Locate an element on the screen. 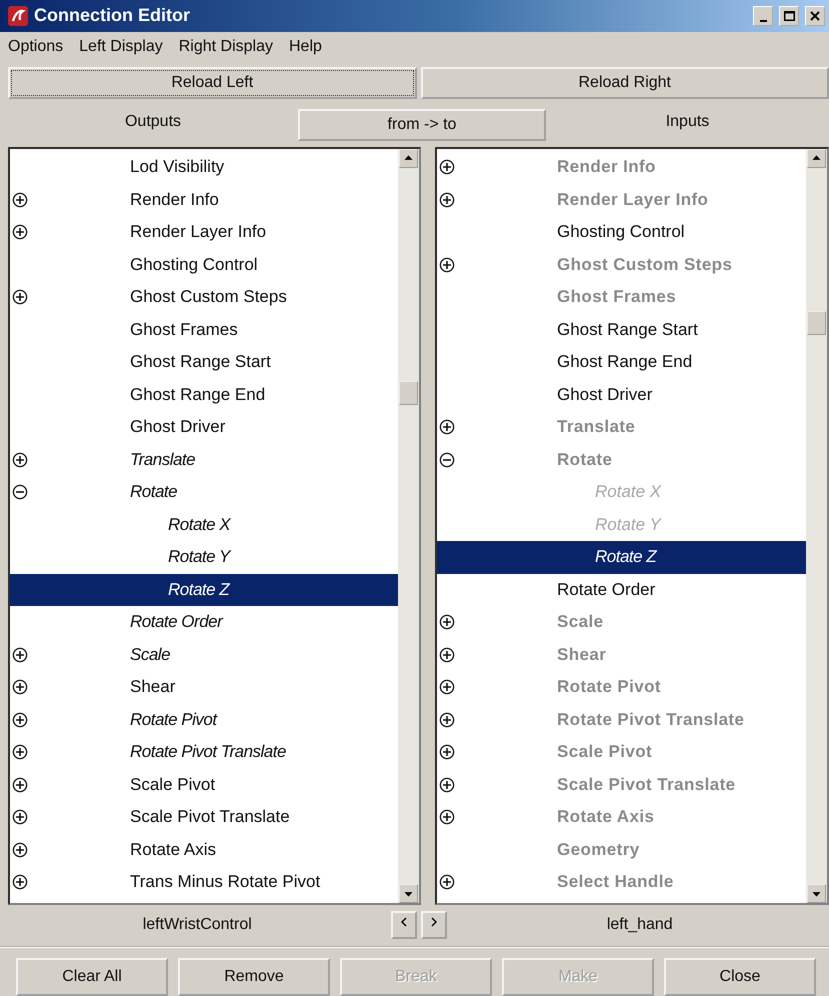  menu-item: Help is located at coordinates (305, 47).